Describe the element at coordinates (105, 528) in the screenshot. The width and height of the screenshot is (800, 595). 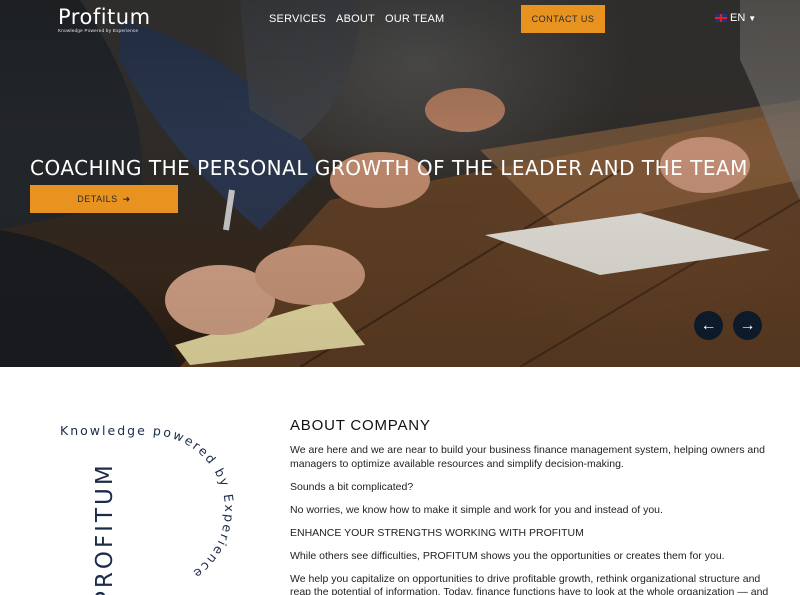
I see `emblem-vertical-text: PROFITUM` at that location.